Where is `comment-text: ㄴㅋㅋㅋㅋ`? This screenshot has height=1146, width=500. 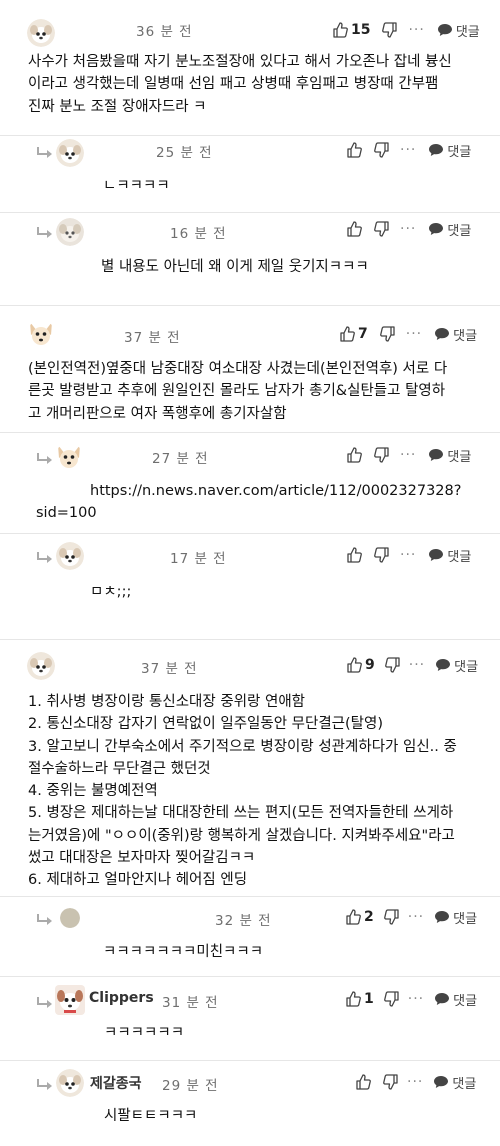 comment-text: ㄴㅋㅋㅋㅋ is located at coordinates (136, 186).